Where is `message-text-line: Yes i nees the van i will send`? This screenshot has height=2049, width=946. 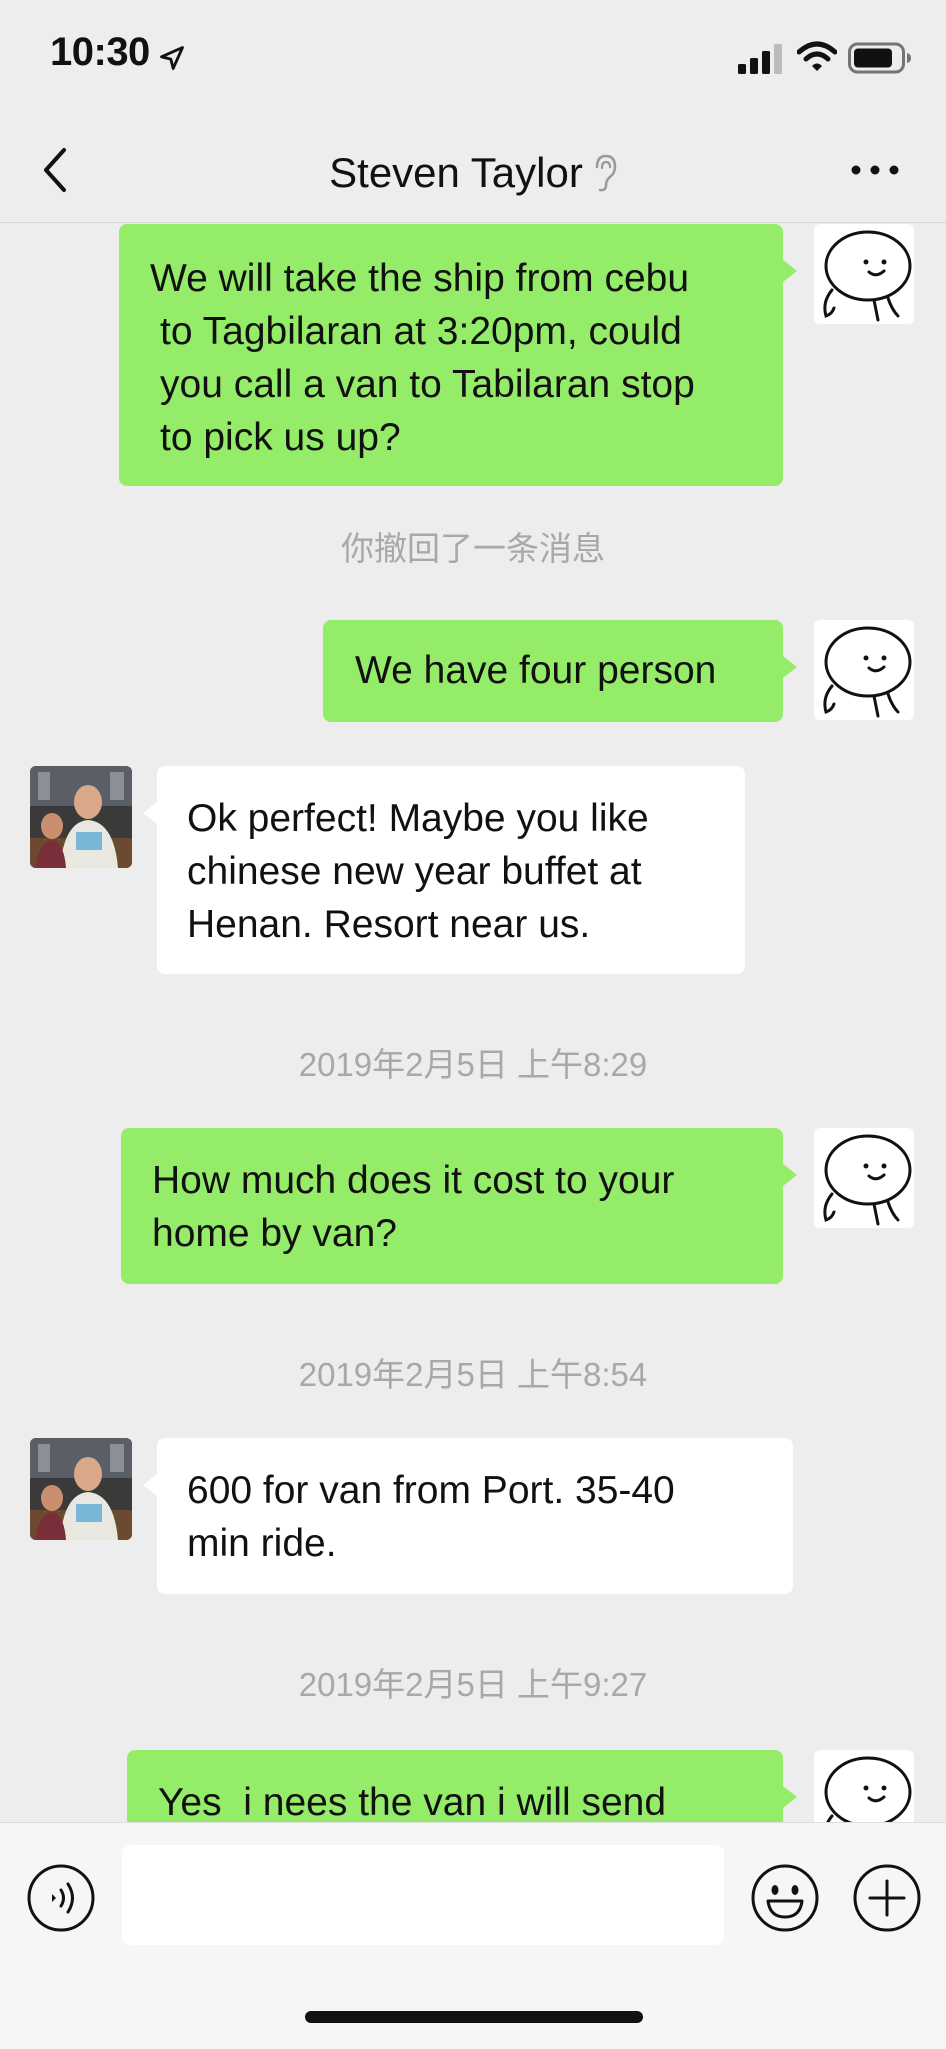
message-text-line: Yes i nees the van i will send is located at coordinates (412, 1801).